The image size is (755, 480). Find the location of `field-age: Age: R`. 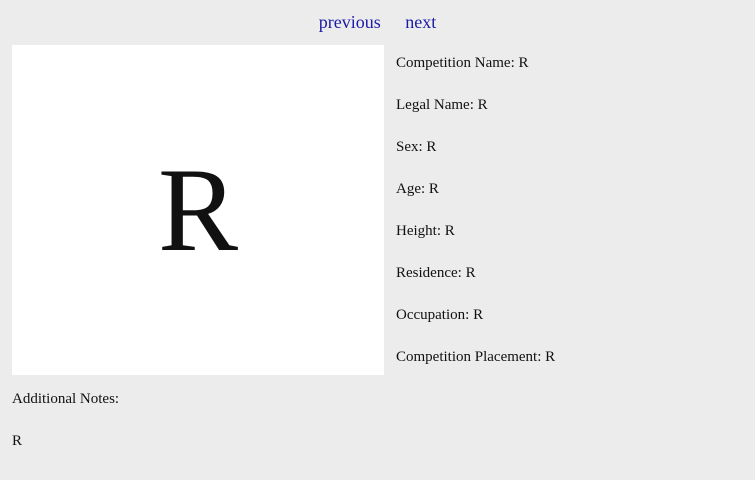

field-age: Age: R is located at coordinates (571, 199).